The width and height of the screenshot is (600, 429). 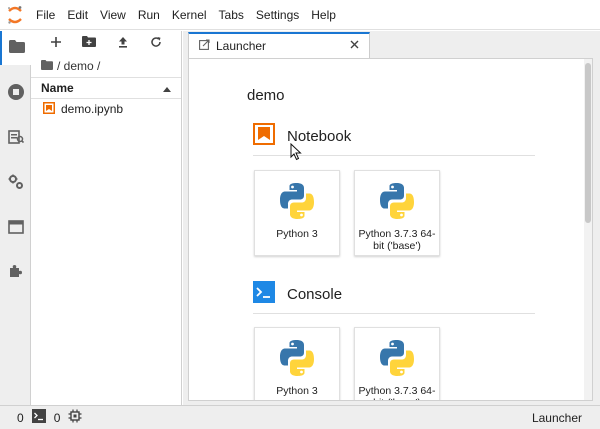 I want to click on kernel-chip-icon, so click(x=75, y=417).